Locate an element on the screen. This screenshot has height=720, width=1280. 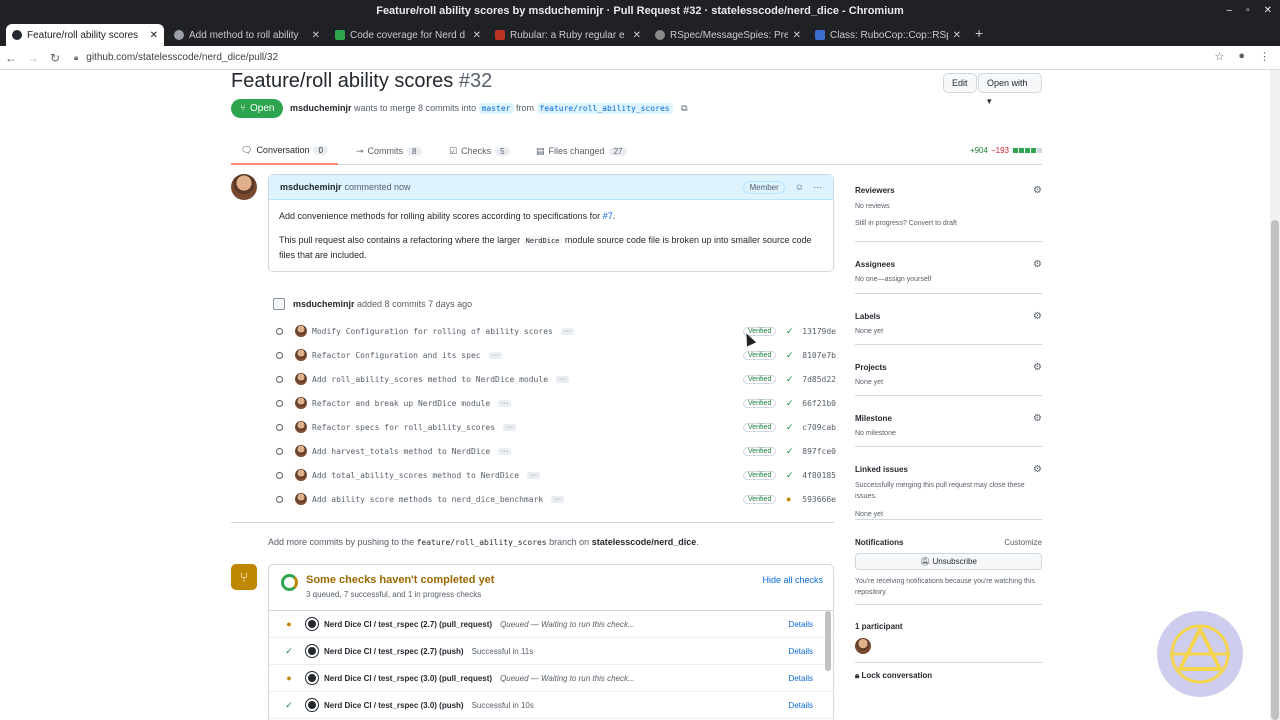
reload-icon: ↻ is located at coordinates (55, 58).